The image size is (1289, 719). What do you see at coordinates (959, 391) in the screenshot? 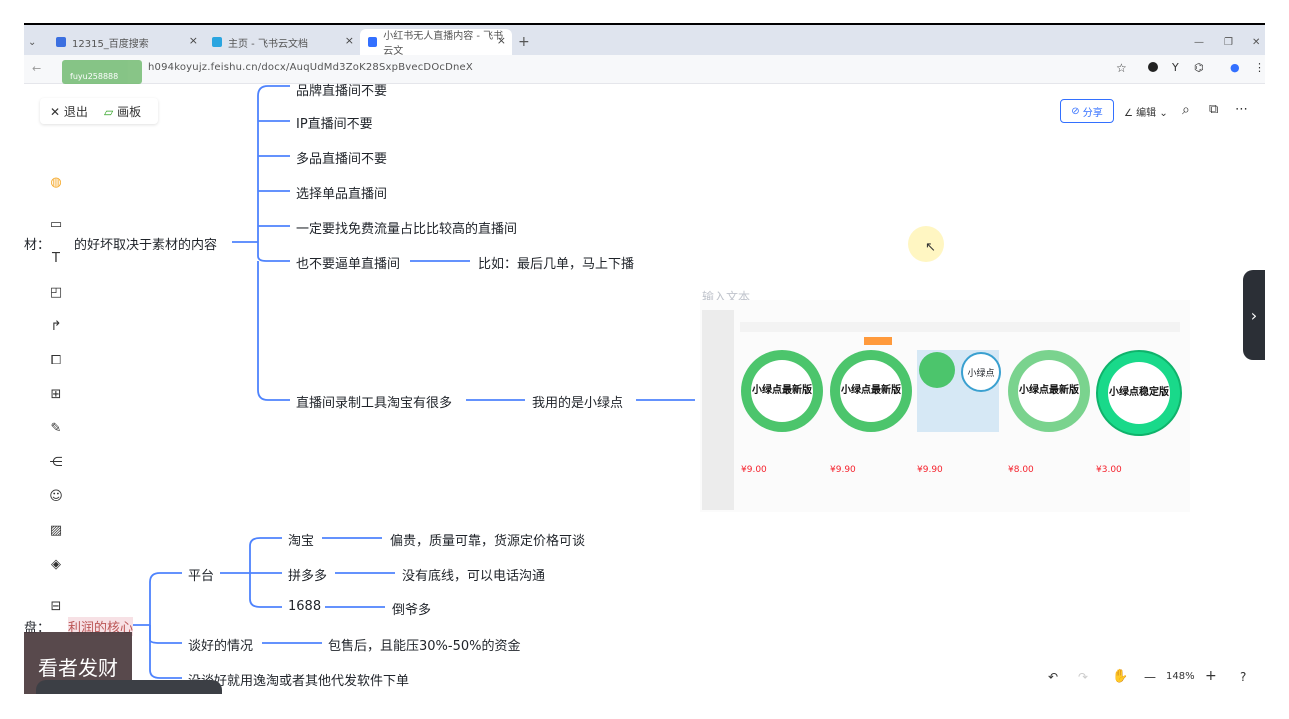
I see `product-thumb: 小绿点` at bounding box center [959, 391].